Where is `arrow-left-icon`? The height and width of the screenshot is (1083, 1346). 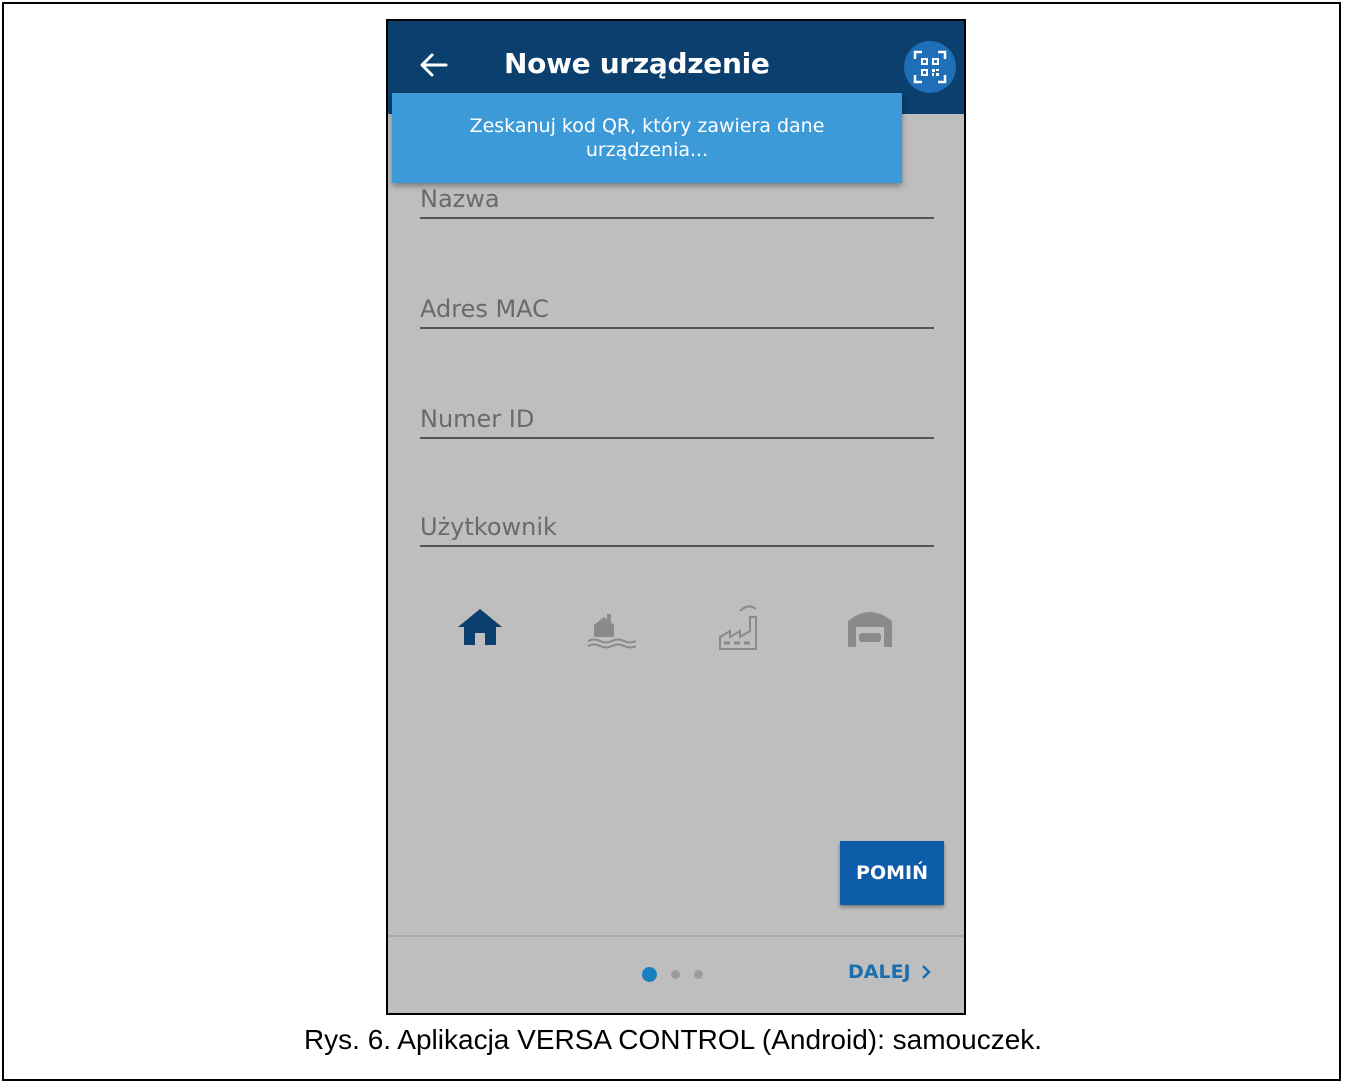
arrow-left-icon is located at coordinates (434, 65).